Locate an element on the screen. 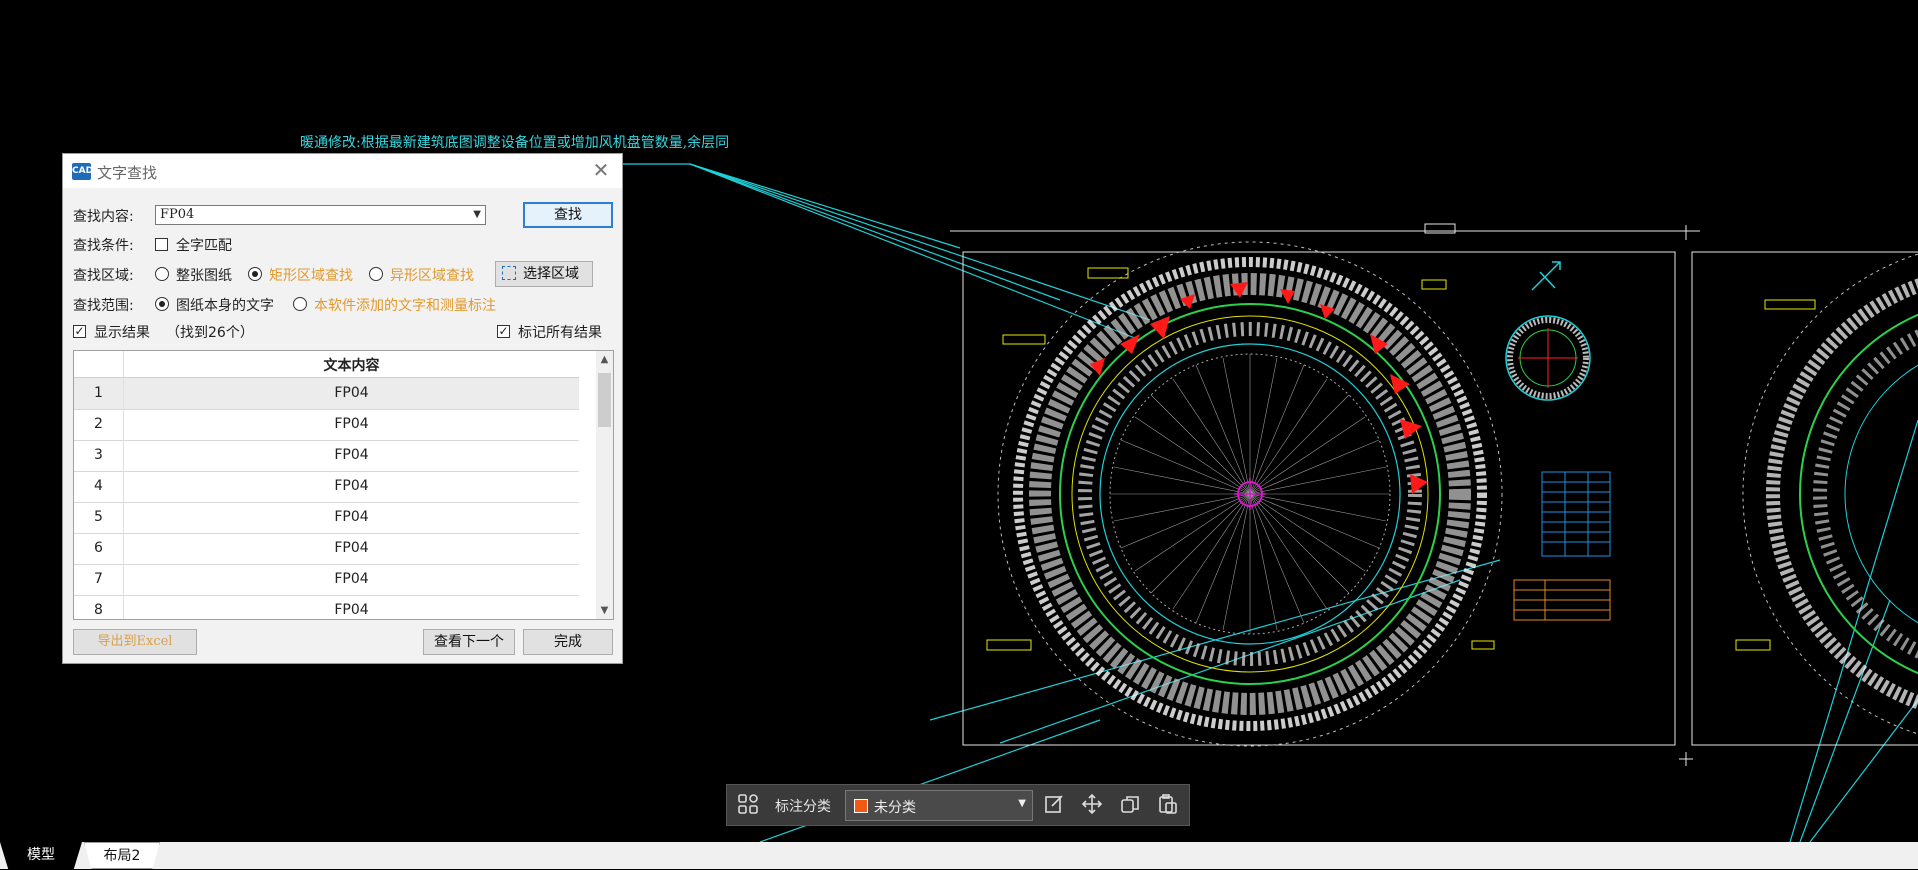  dialog-title: 文字查找 is located at coordinates (127, 173).